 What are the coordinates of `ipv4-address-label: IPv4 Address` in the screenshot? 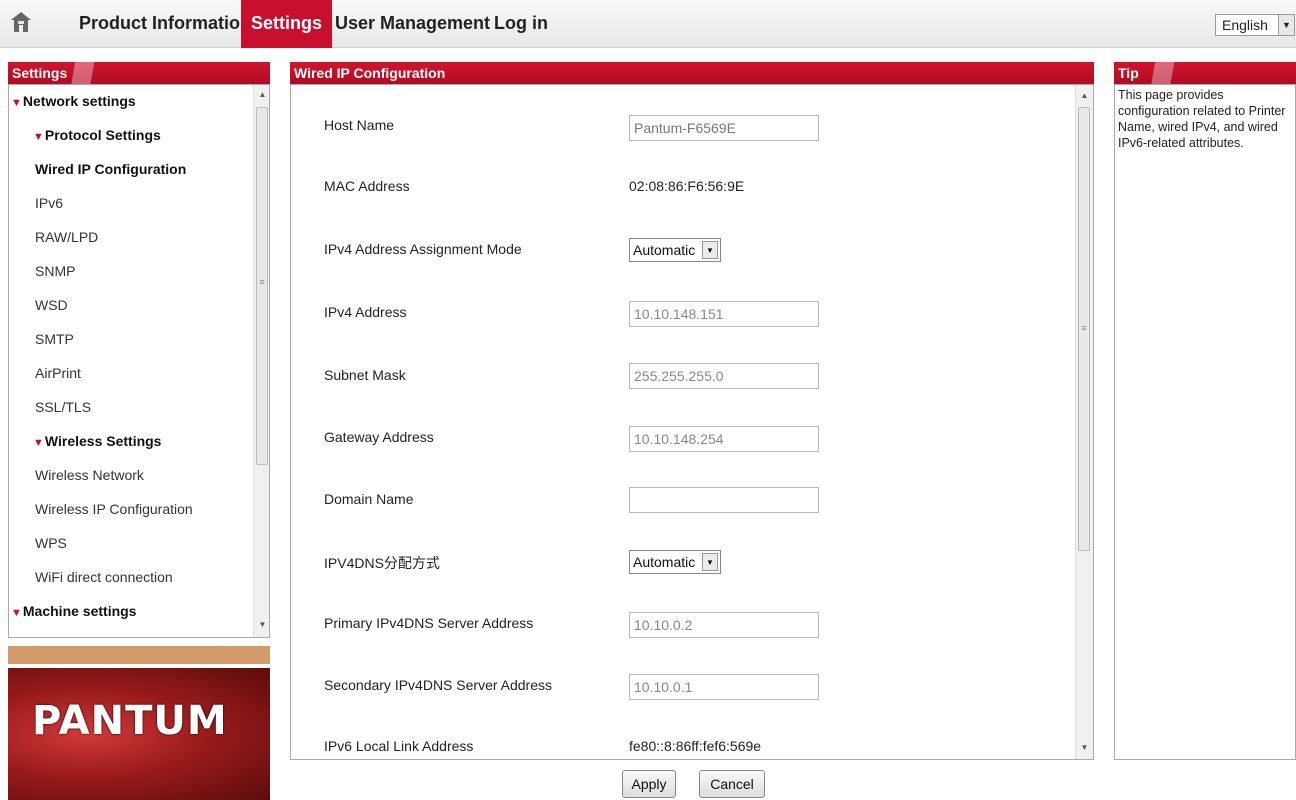 It's located at (365, 312).